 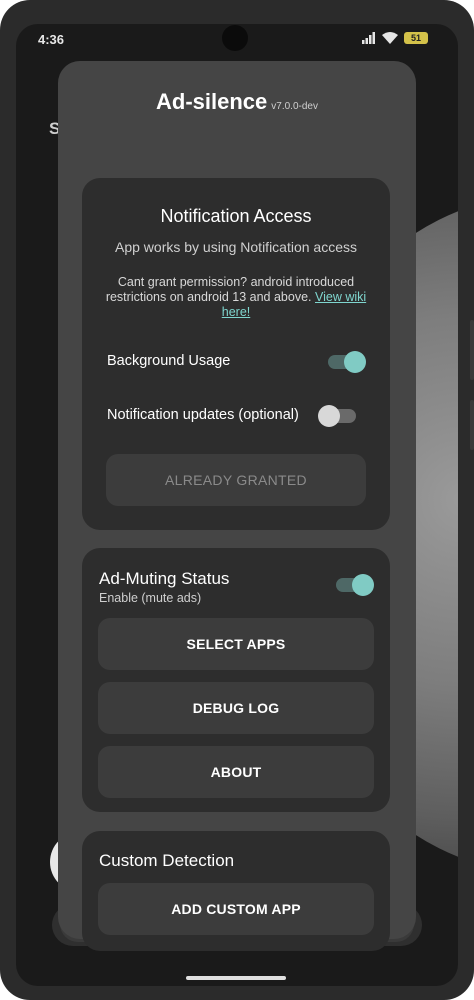 I want to click on app-title: Ad-silence, so click(x=212, y=101).